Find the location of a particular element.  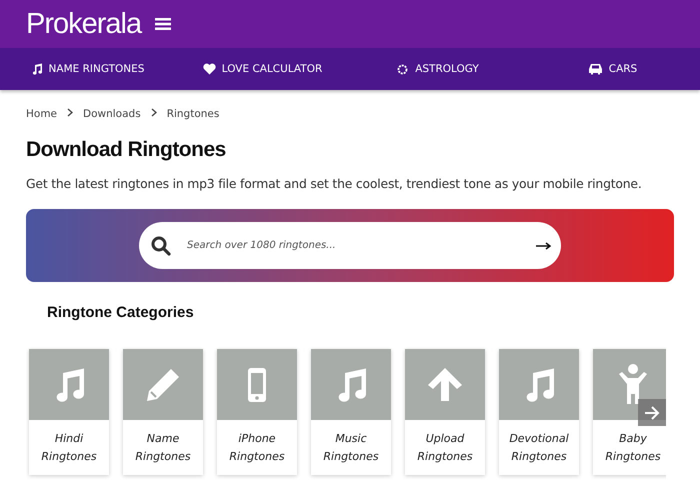

next-button is located at coordinates (652, 412).